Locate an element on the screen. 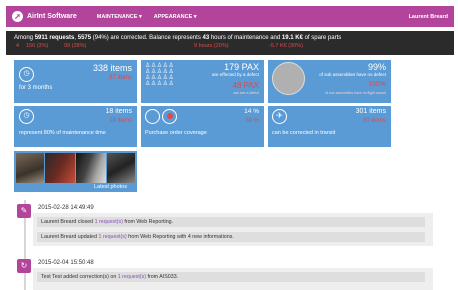 This screenshot has height=290, width=458. people-icon: ♙♙♙♙♙ ♙♙♙♙♙ ♙♙♙♙♙ ♙♙♙♙♙ is located at coordinates (160, 75).